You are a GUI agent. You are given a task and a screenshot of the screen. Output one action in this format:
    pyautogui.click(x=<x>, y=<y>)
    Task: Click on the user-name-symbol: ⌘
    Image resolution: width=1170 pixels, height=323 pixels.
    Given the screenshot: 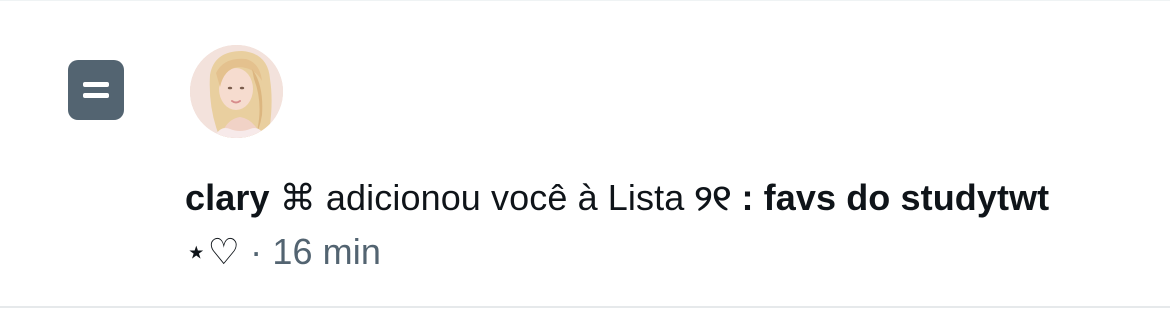 What is the action you would take?
    pyautogui.click(x=297, y=197)
    